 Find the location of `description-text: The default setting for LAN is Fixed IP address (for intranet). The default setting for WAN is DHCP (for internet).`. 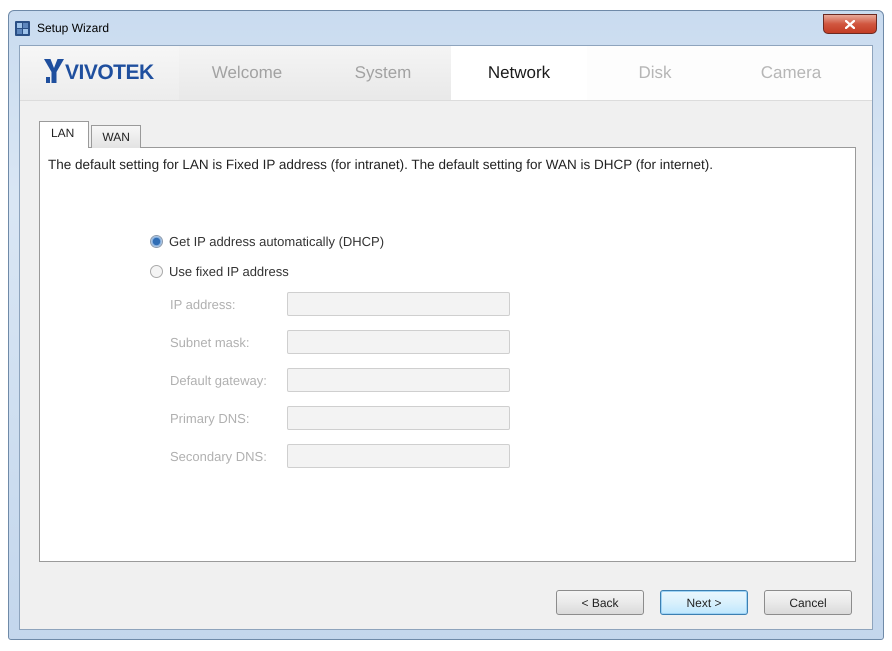

description-text: The default setting for LAN is Fixed IP address (for intranet). The default setting for WAN is DHCP (for internet). is located at coordinates (381, 164).